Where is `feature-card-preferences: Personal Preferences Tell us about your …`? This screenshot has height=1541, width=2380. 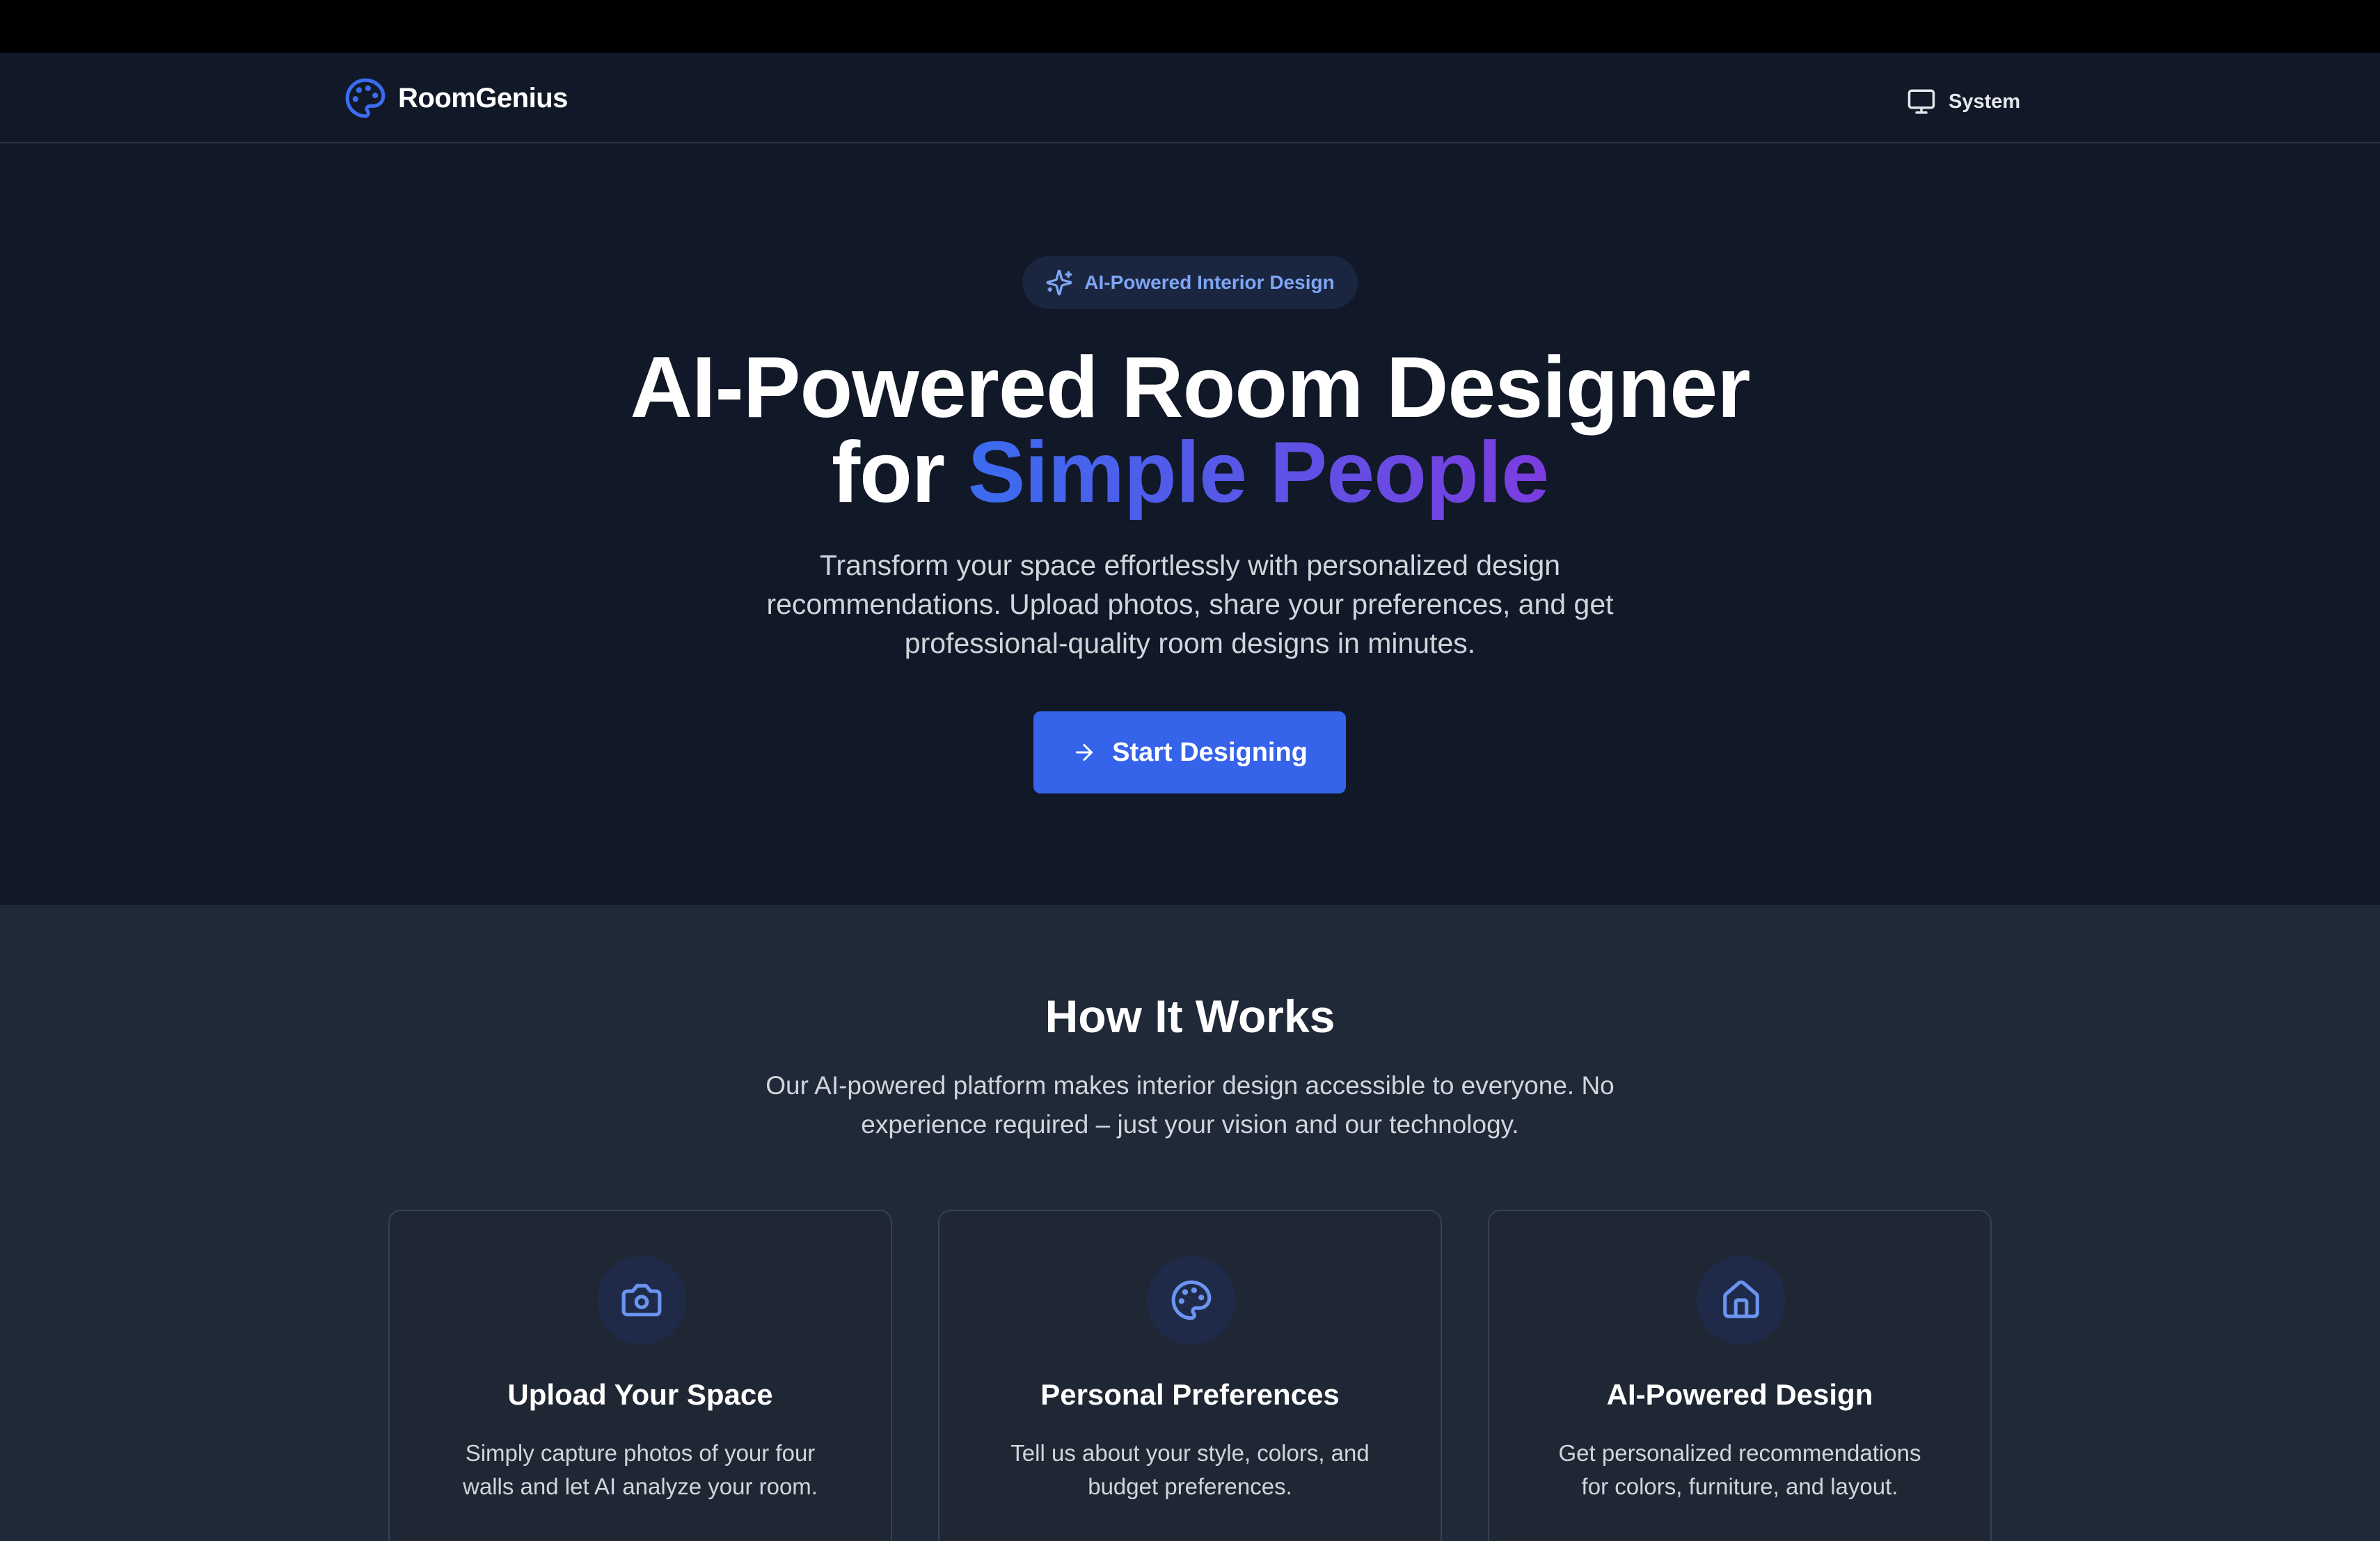 feature-card-preferences: Personal Preferences Tell us about your … is located at coordinates (1190, 1375).